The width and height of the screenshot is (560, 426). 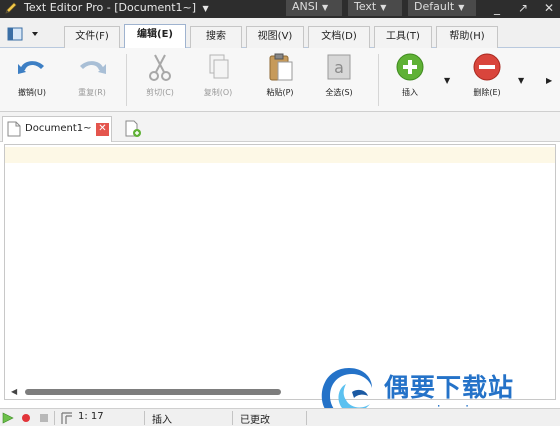 What do you see at coordinates (219, 66) in the screenshot?
I see `copy-icon` at bounding box center [219, 66].